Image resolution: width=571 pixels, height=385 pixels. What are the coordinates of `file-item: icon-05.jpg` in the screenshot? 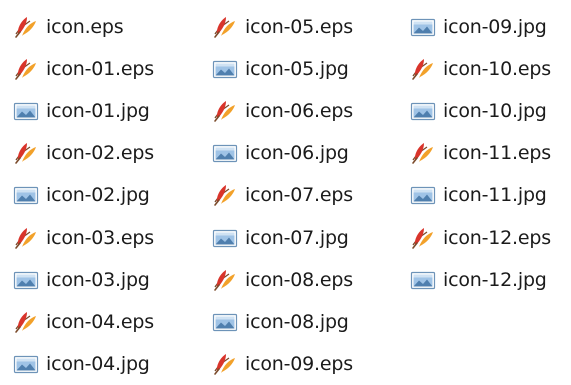 It's located at (302, 69).